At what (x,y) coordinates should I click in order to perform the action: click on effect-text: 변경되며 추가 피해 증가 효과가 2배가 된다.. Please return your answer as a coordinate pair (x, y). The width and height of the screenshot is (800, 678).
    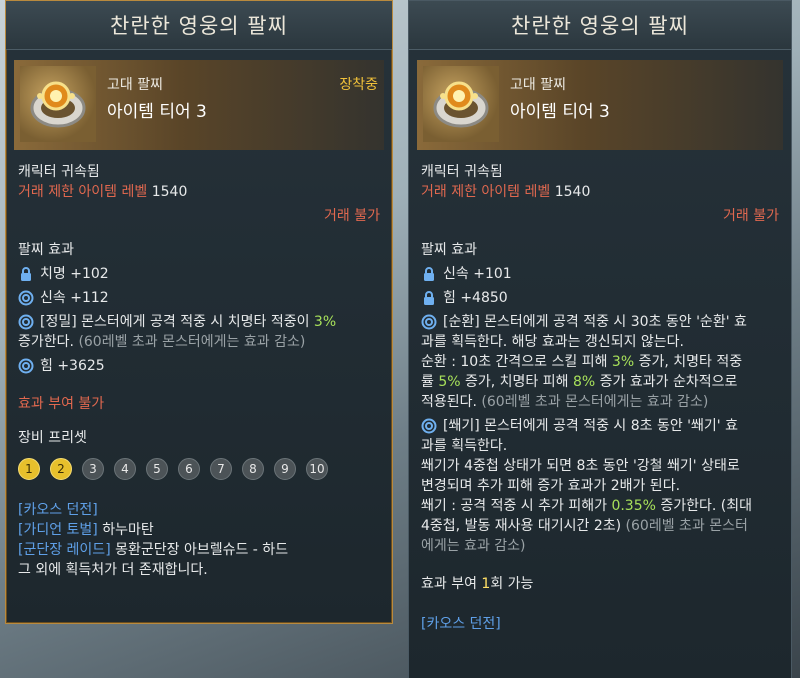
    Looking at the image, I should click on (551, 486).